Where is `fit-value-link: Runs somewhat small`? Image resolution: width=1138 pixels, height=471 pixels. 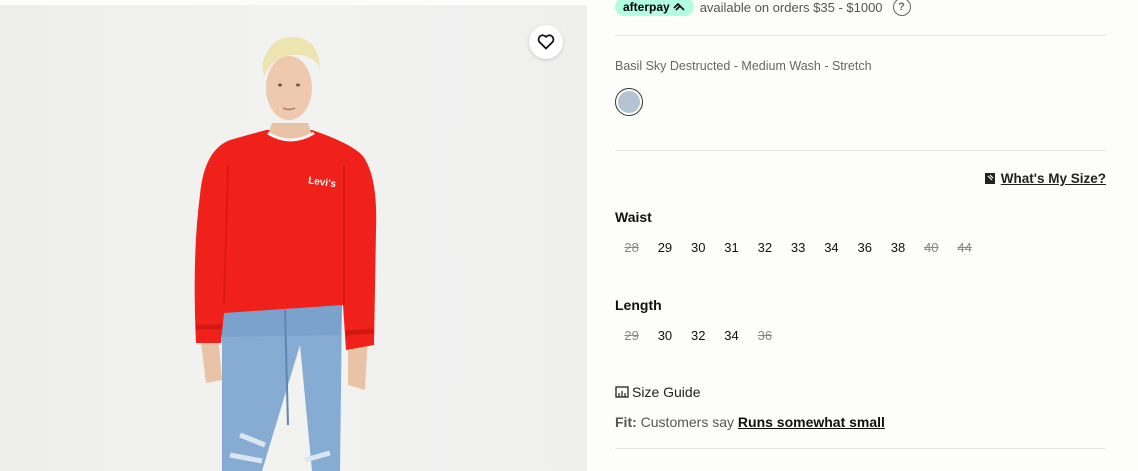
fit-value-link: Runs somewhat small is located at coordinates (811, 422).